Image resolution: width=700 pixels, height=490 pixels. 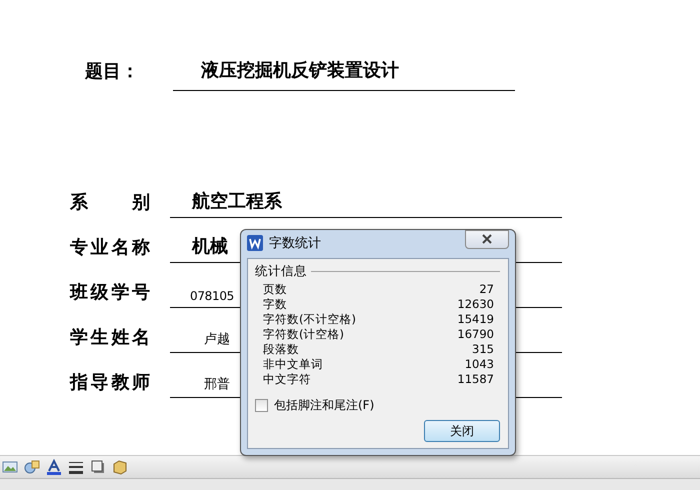 I want to click on field-label: 系别, so click(x=110, y=203).